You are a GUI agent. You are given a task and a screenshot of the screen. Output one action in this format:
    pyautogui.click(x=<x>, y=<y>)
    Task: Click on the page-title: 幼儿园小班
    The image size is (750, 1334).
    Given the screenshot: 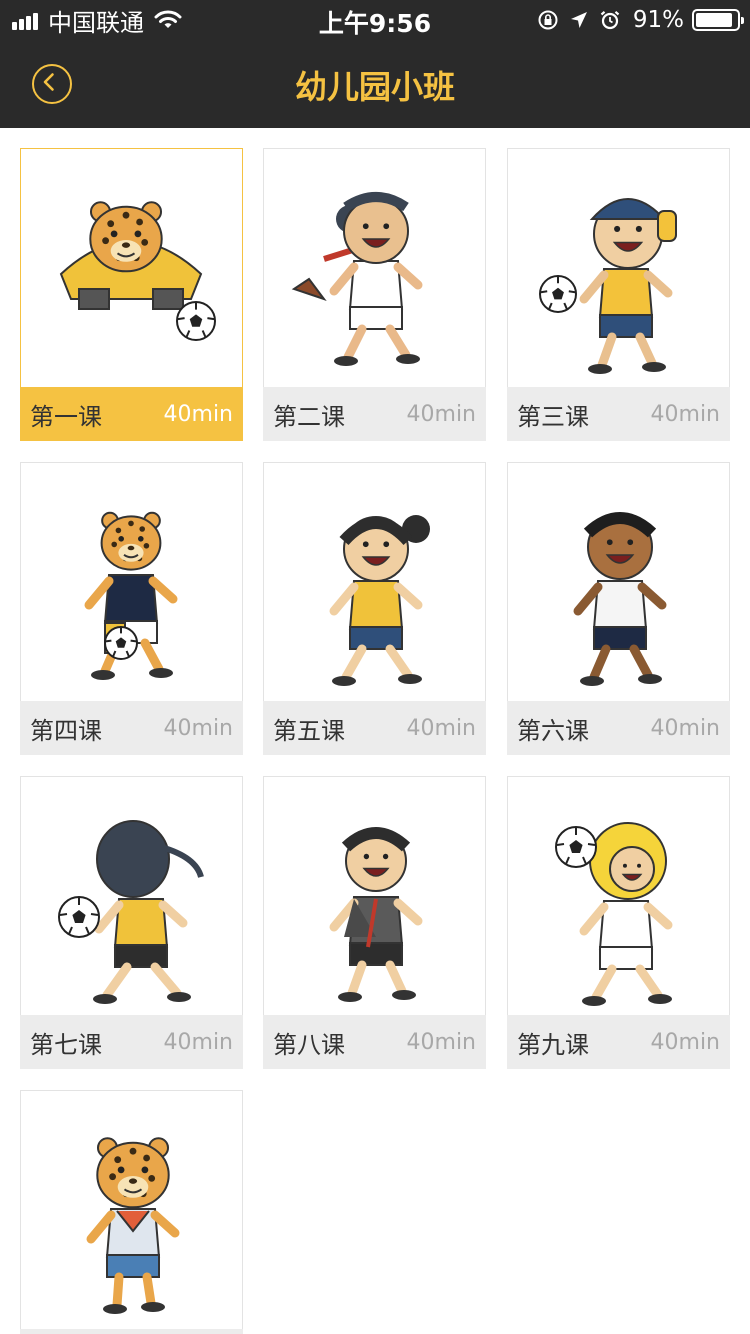 What is the action you would take?
    pyautogui.click(x=374, y=87)
    